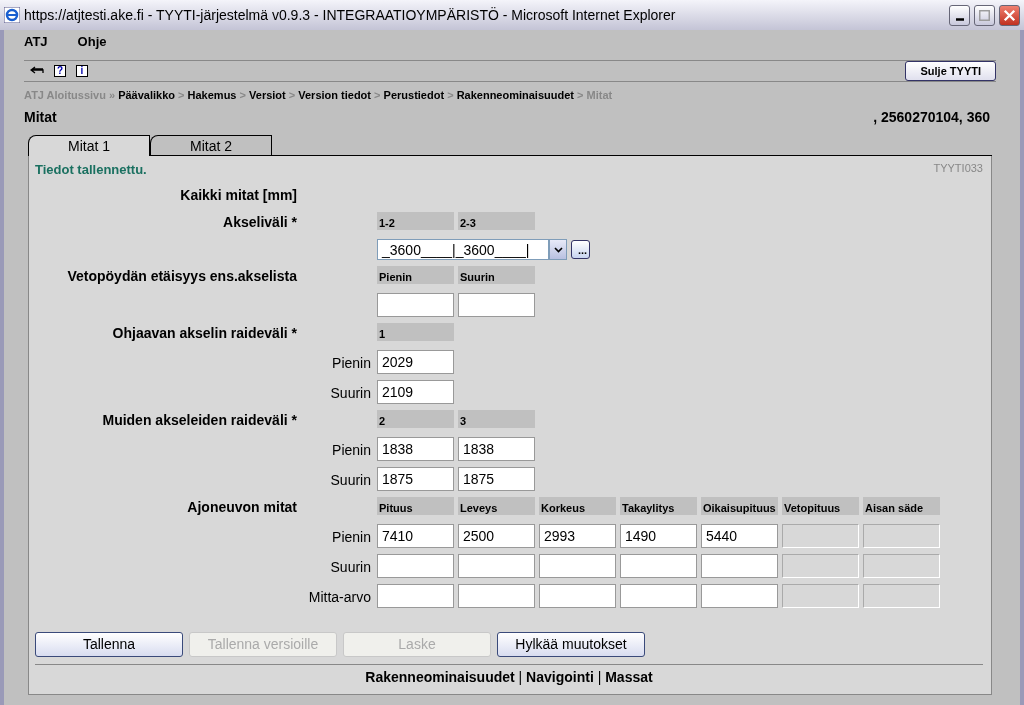 This screenshot has width=1024, height=705. What do you see at coordinates (92, 46) in the screenshot?
I see `menu-item: Ohje` at bounding box center [92, 46].